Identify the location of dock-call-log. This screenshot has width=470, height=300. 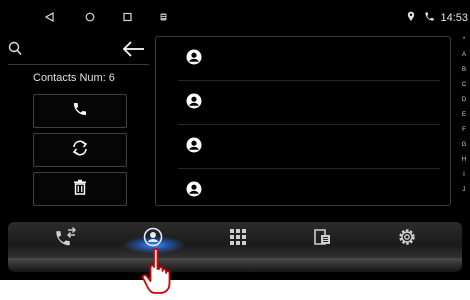
(65, 239).